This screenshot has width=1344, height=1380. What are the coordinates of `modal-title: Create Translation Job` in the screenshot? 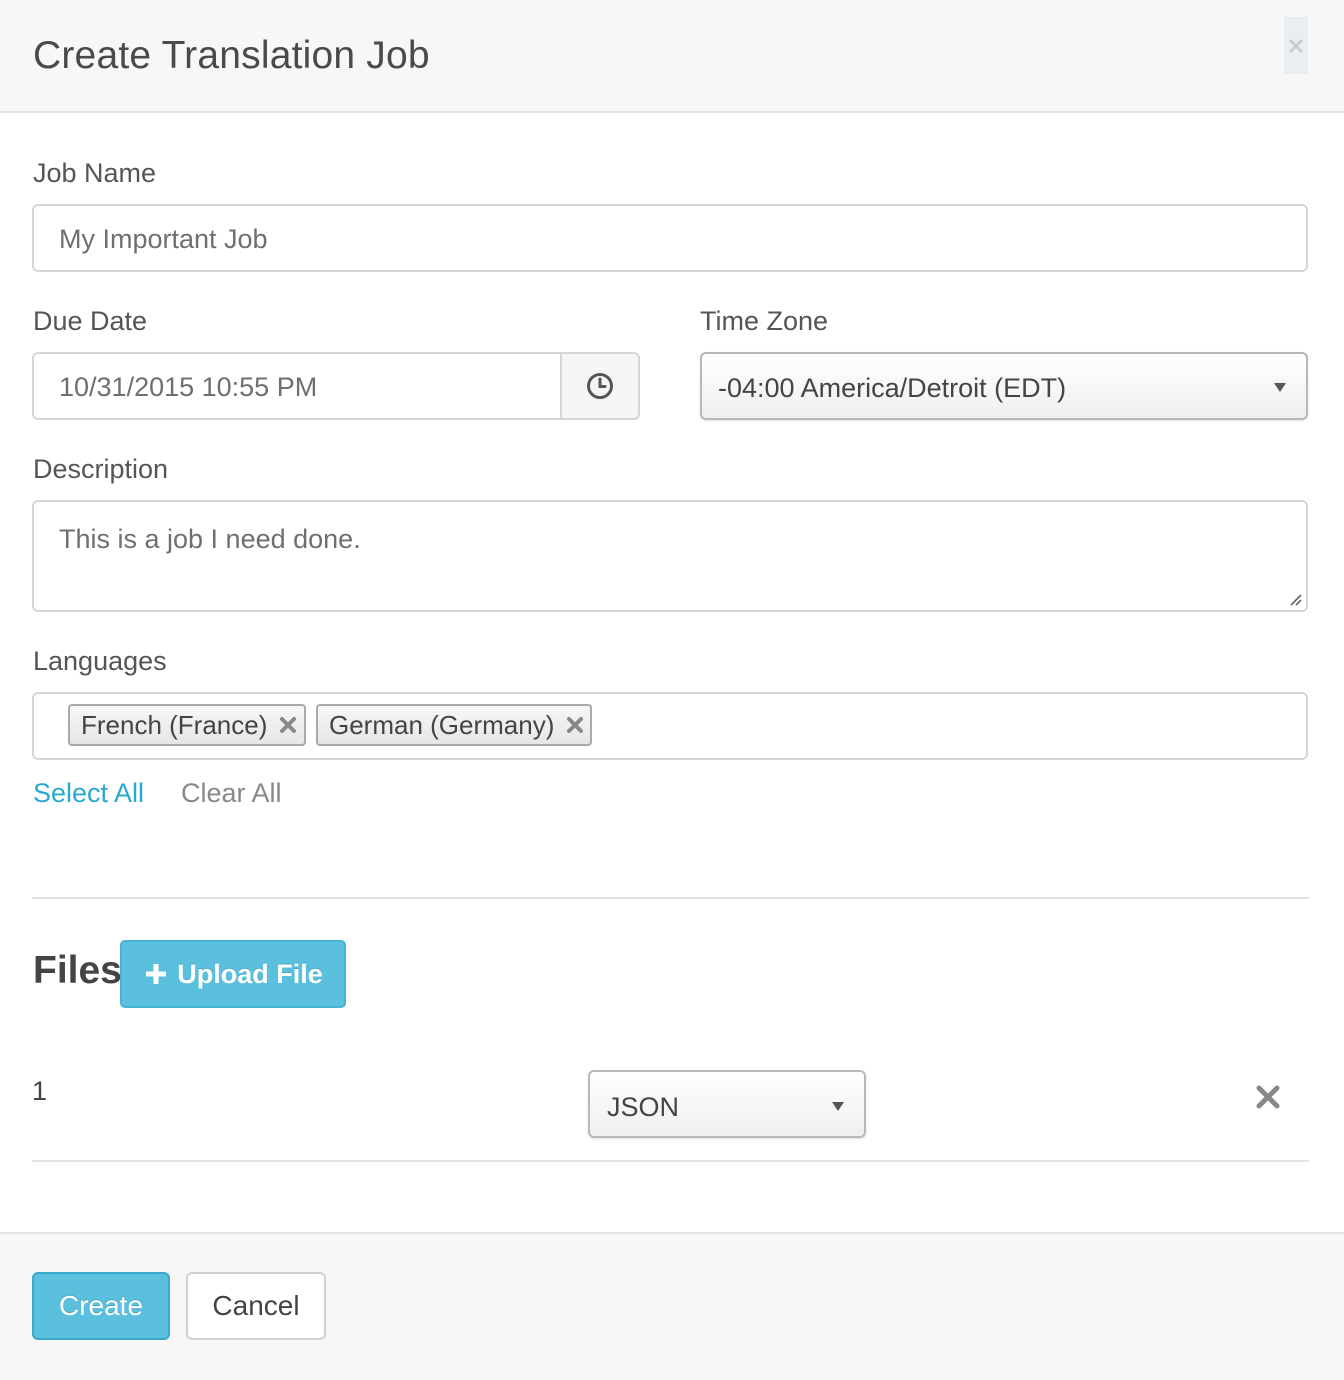 It's located at (231, 55).